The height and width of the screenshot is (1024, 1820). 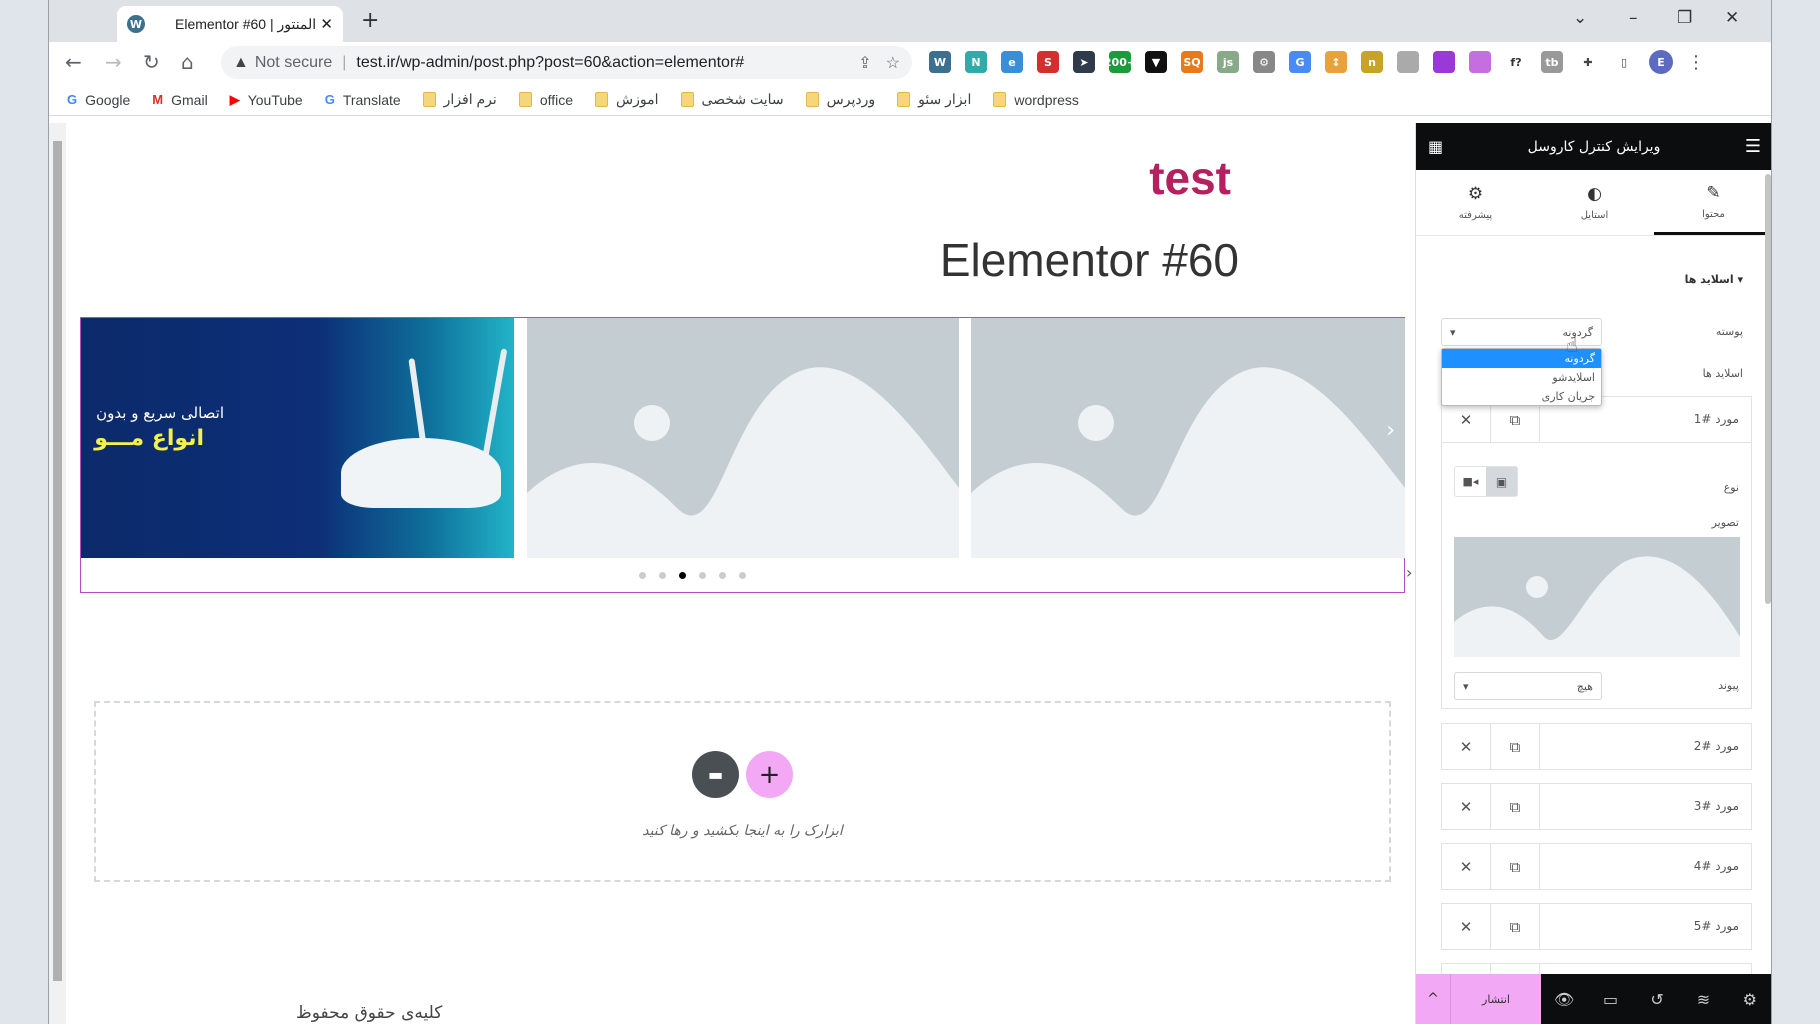 What do you see at coordinates (1264, 62) in the screenshot?
I see `gear-extension-icon: ⚙` at bounding box center [1264, 62].